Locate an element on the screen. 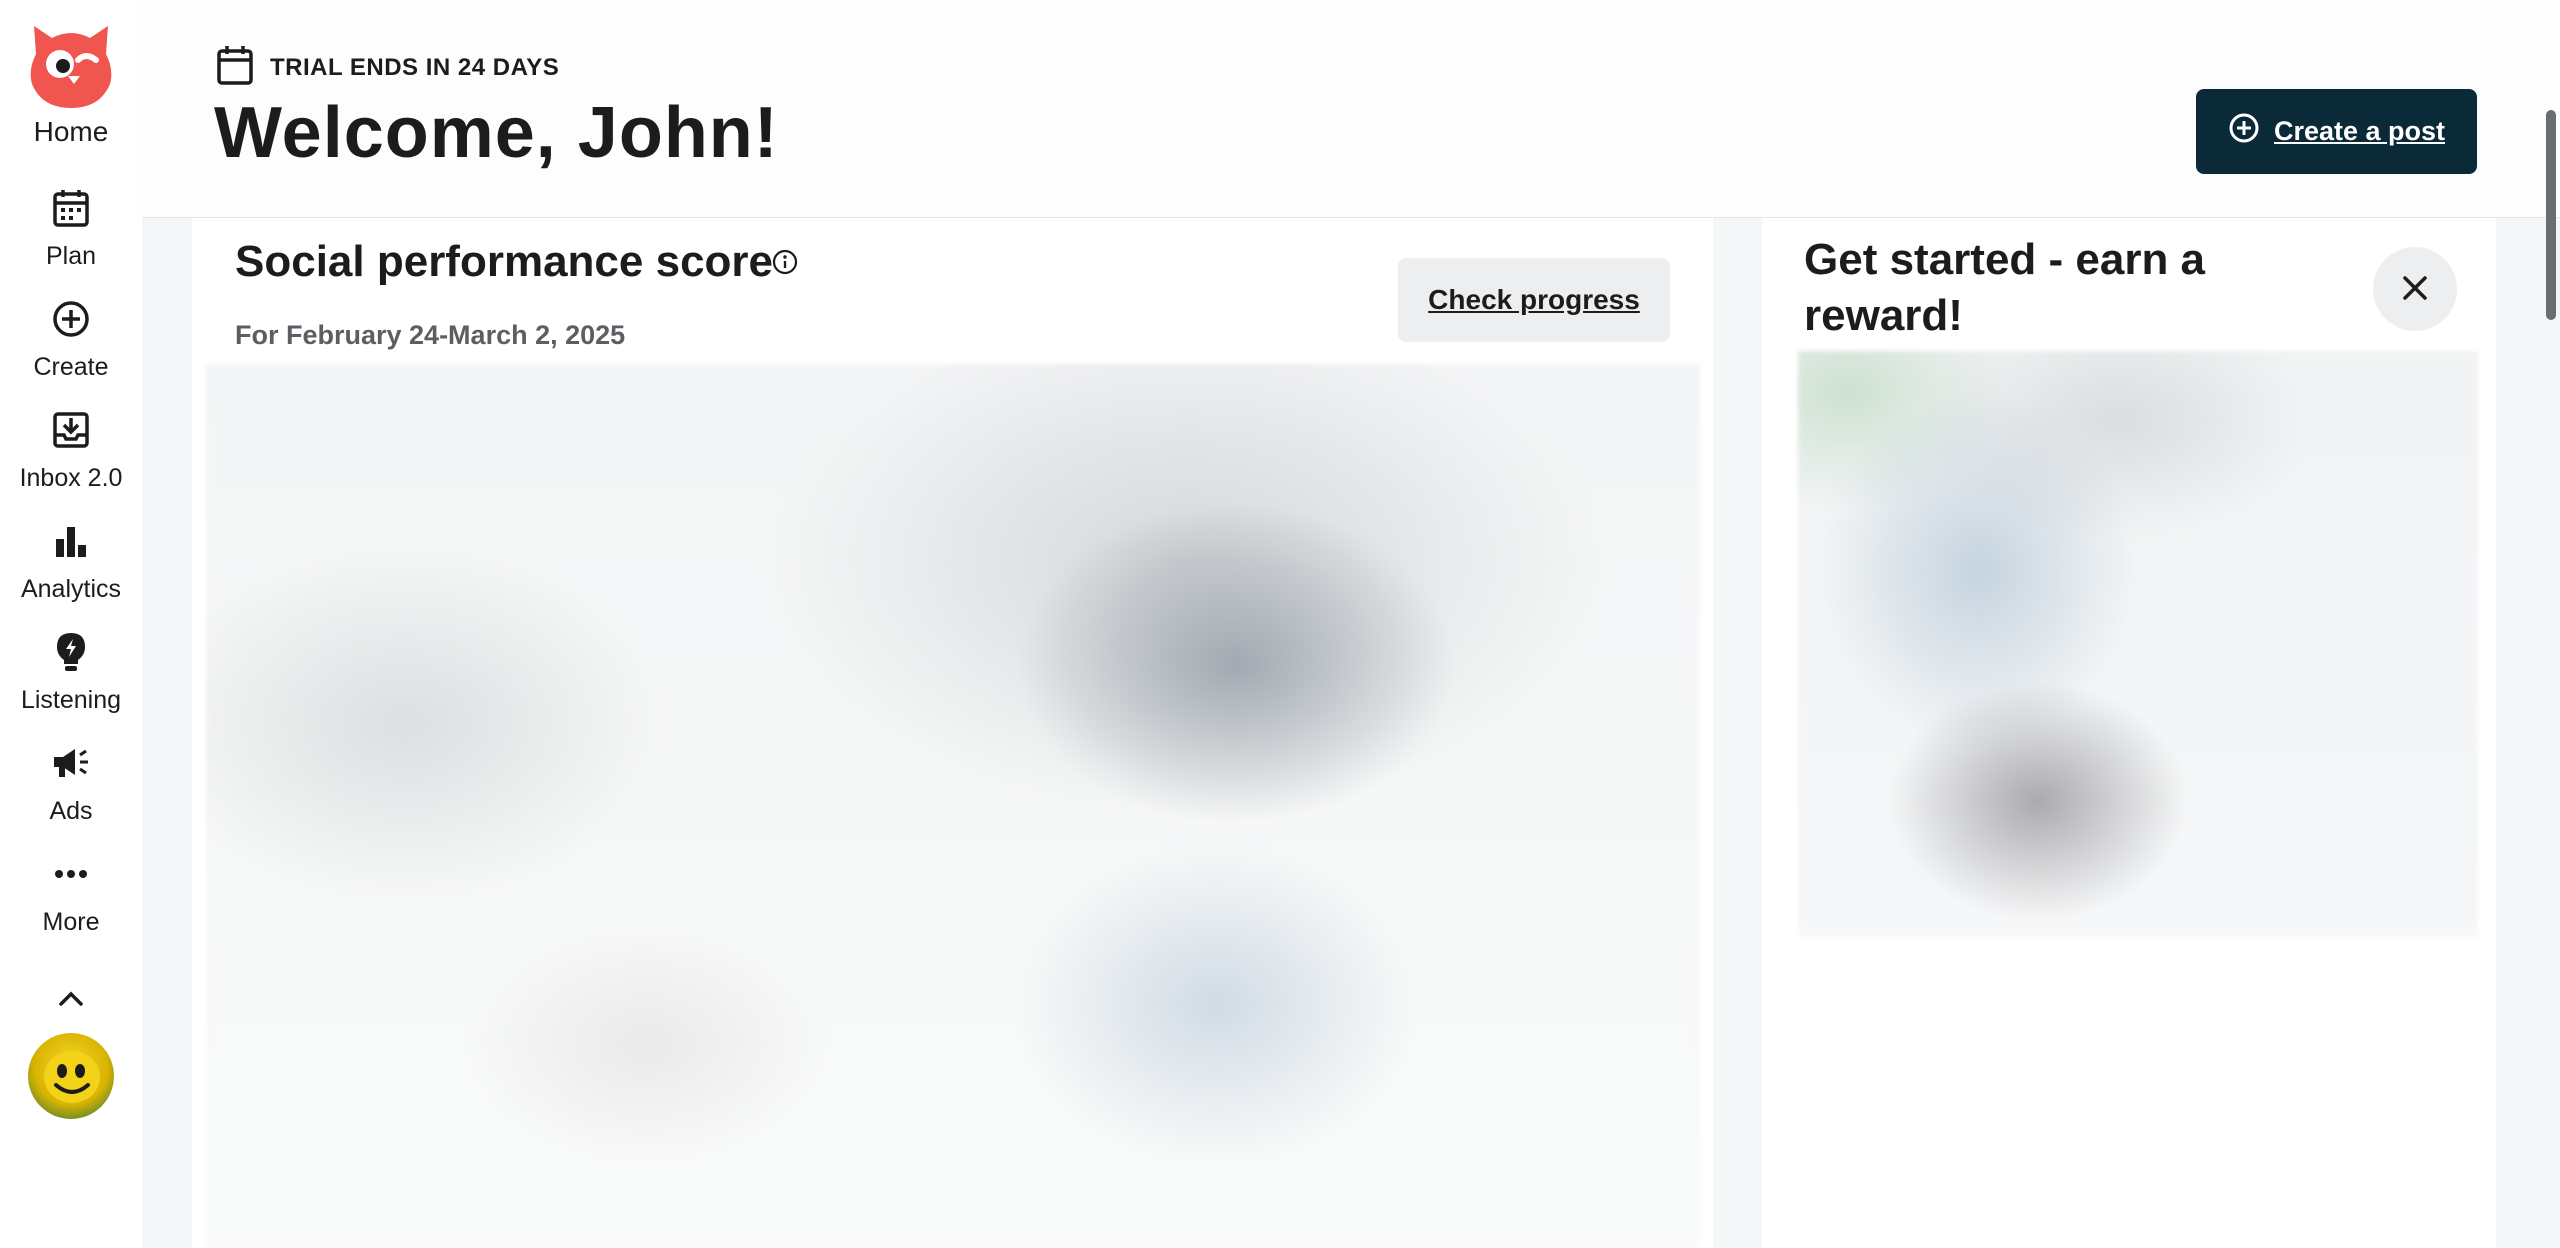  sidebar-item-inbox: Inbox 2.0 is located at coordinates (71, 450).